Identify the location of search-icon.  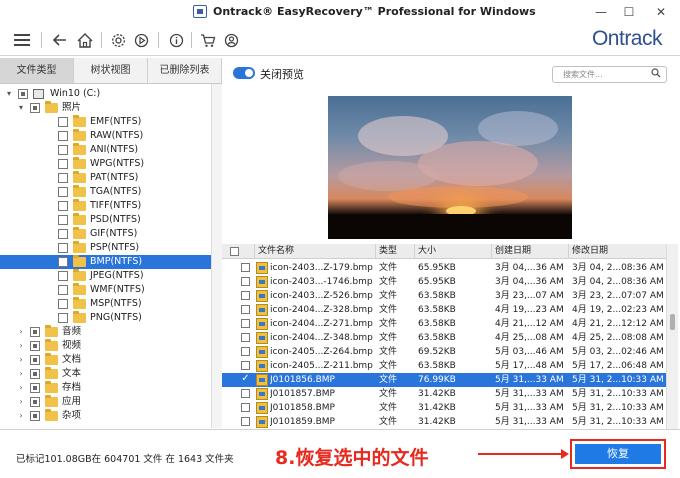
(656, 74).